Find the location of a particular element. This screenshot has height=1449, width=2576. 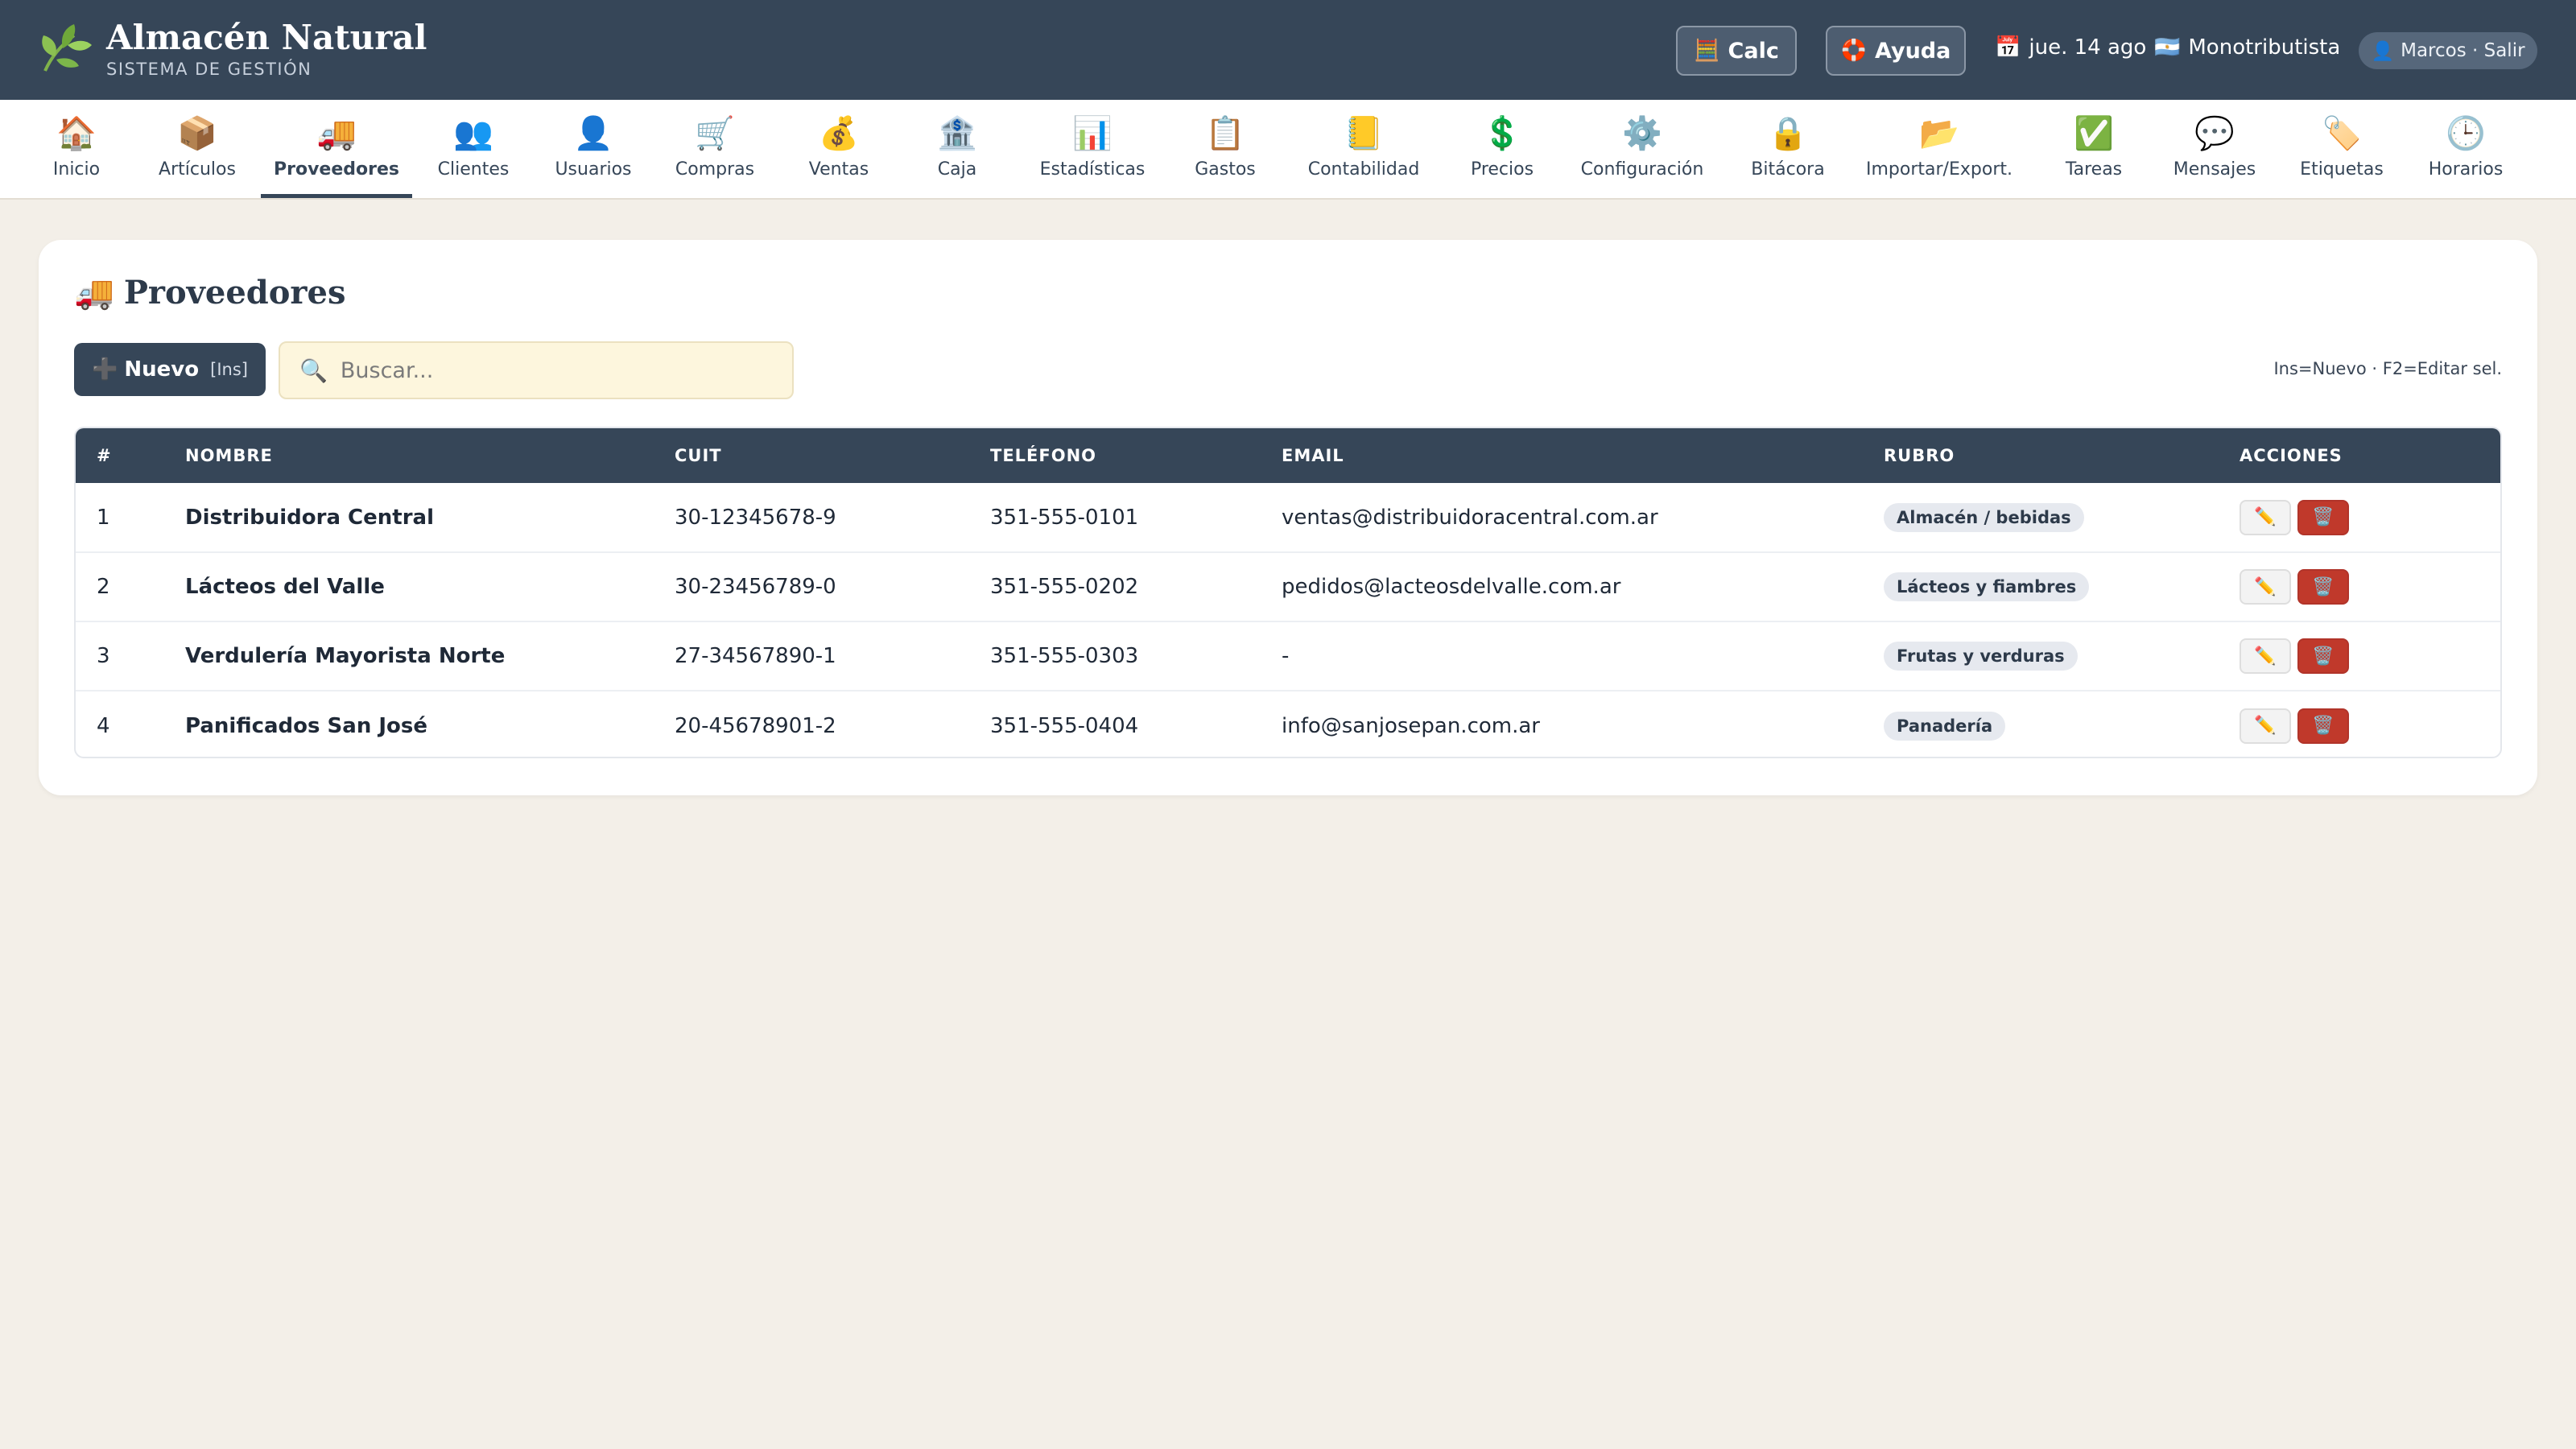

search-input is located at coordinates (549, 370).